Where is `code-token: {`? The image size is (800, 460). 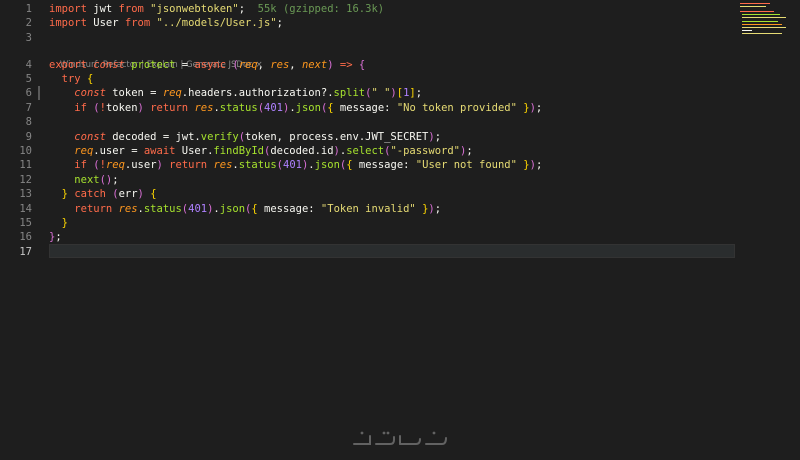 code-token: { is located at coordinates (362, 65).